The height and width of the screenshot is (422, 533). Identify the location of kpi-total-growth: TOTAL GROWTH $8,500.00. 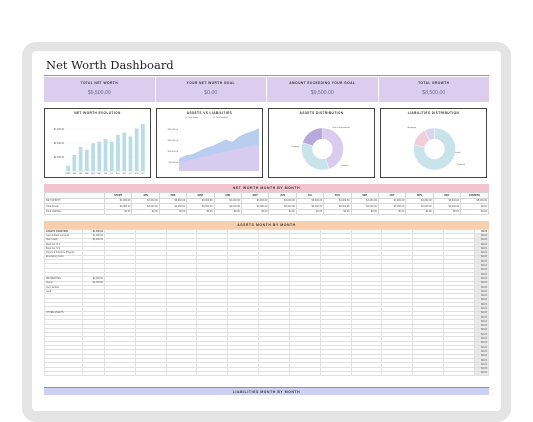
(434, 89).